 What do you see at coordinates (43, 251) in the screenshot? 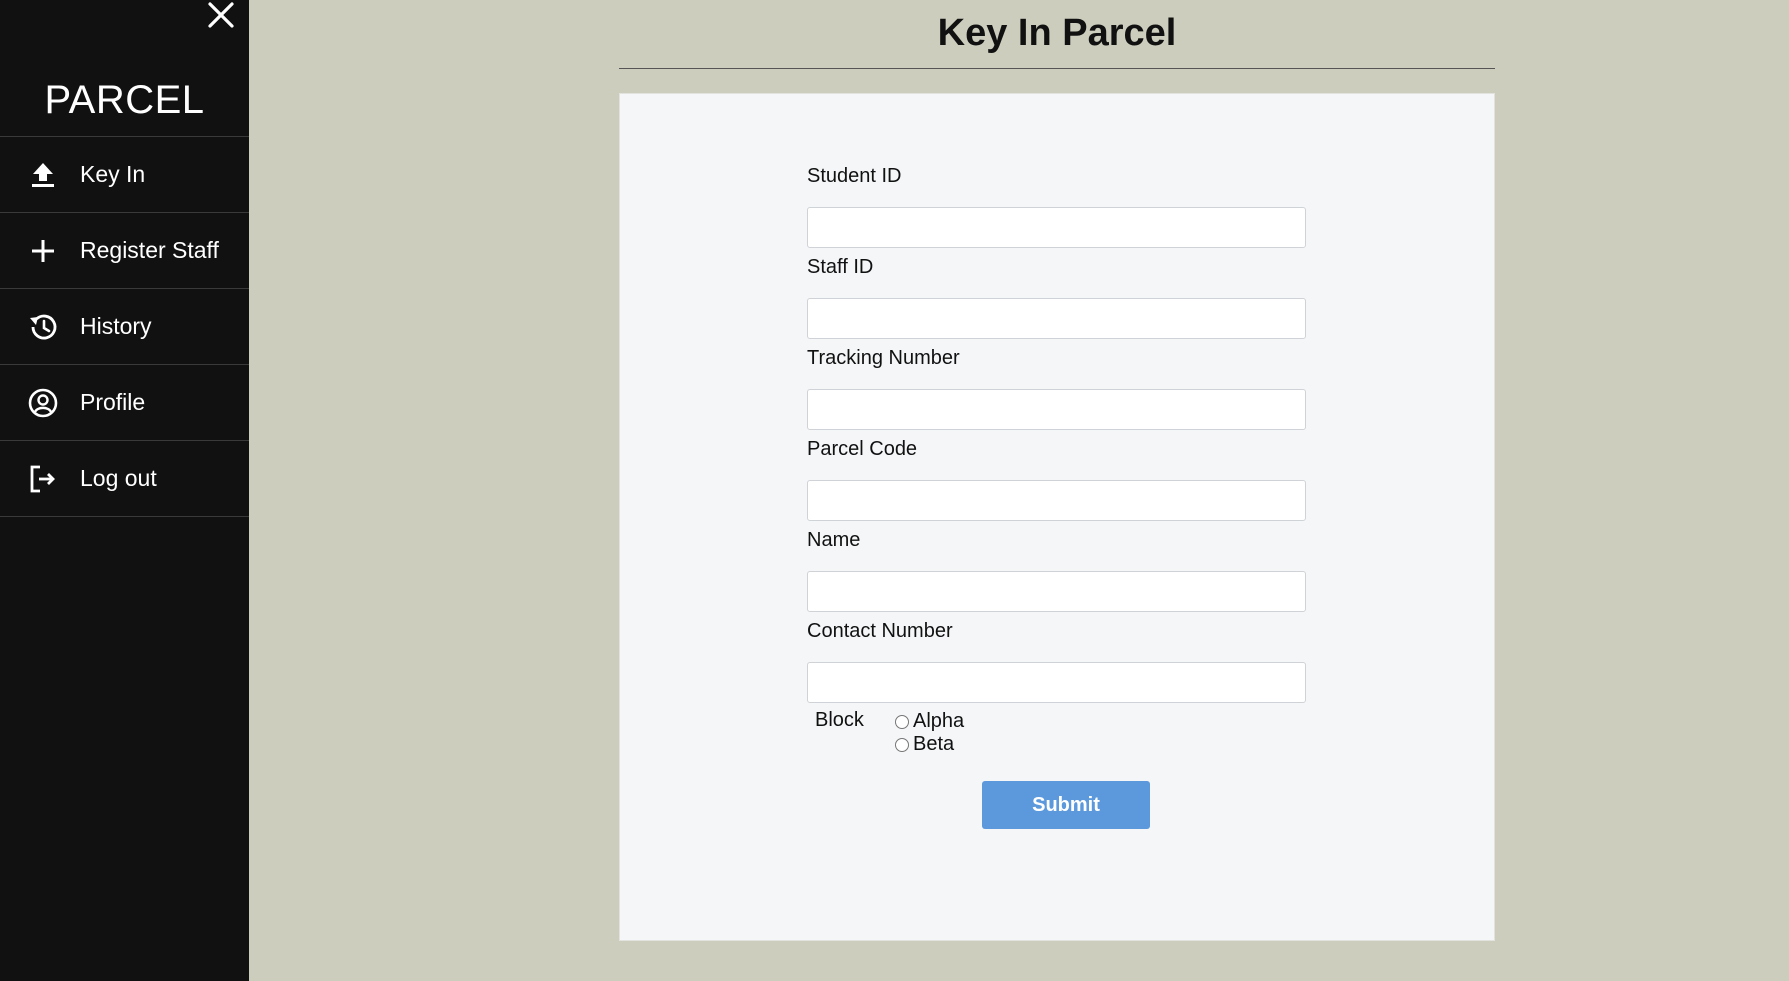
I see `plus-icon` at bounding box center [43, 251].